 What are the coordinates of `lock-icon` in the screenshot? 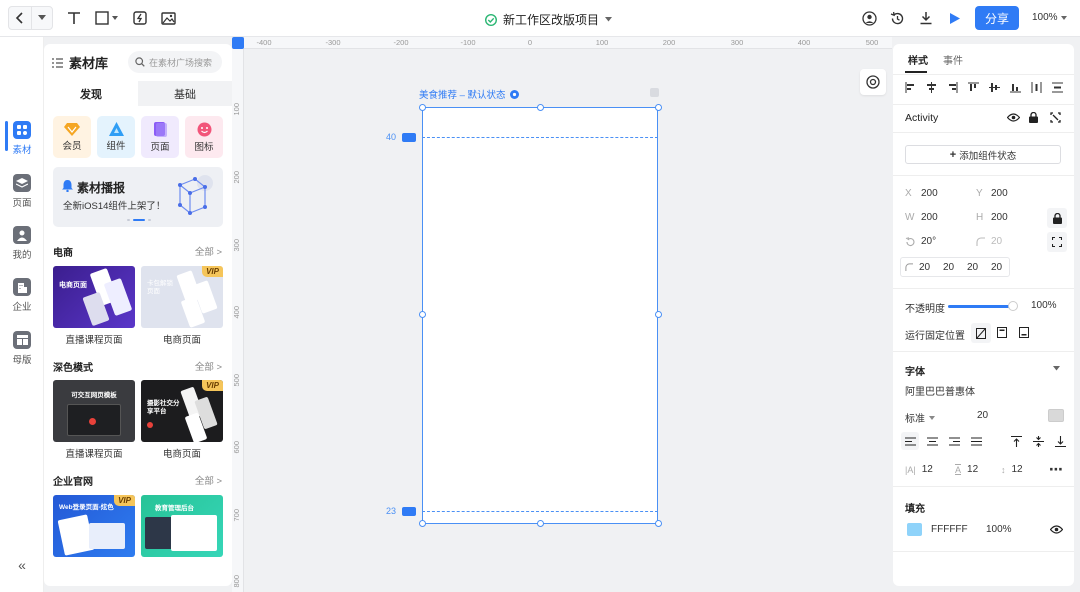 It's located at (1033, 117).